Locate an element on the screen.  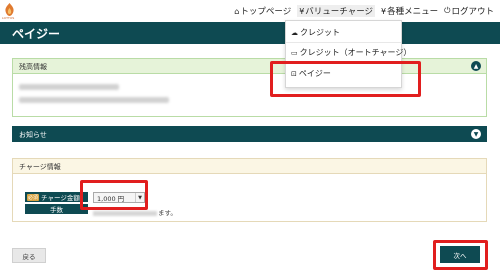
chevron-up-icon: ▲ is located at coordinates (476, 66).